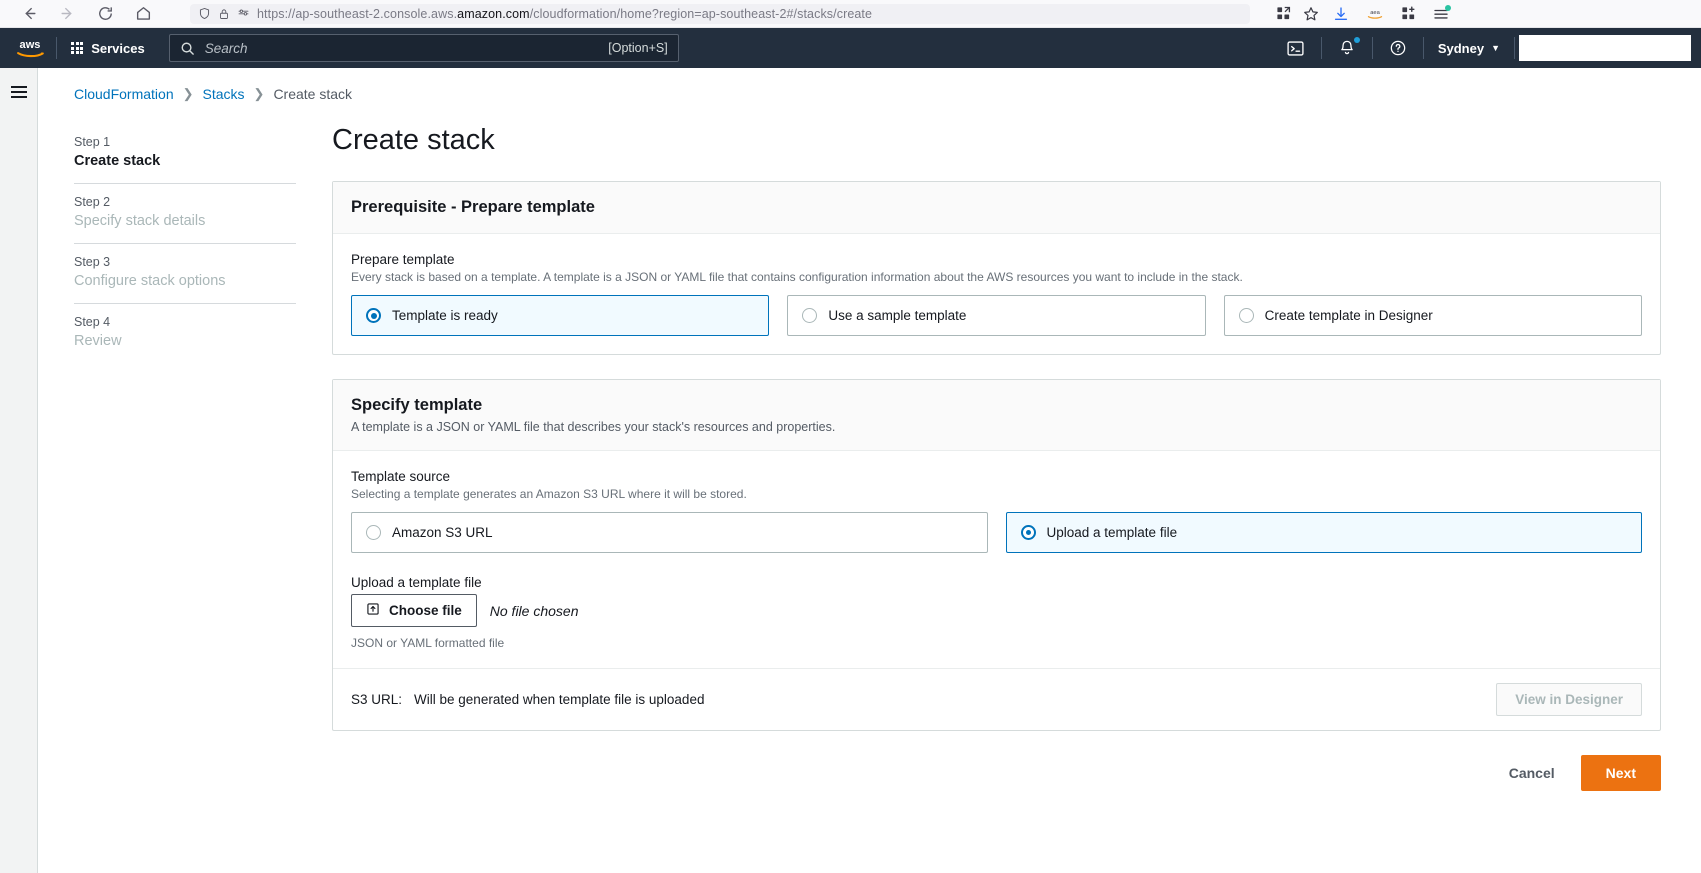 This screenshot has width=1701, height=873. Describe the element at coordinates (187, 48) in the screenshot. I see `search-icon` at that location.